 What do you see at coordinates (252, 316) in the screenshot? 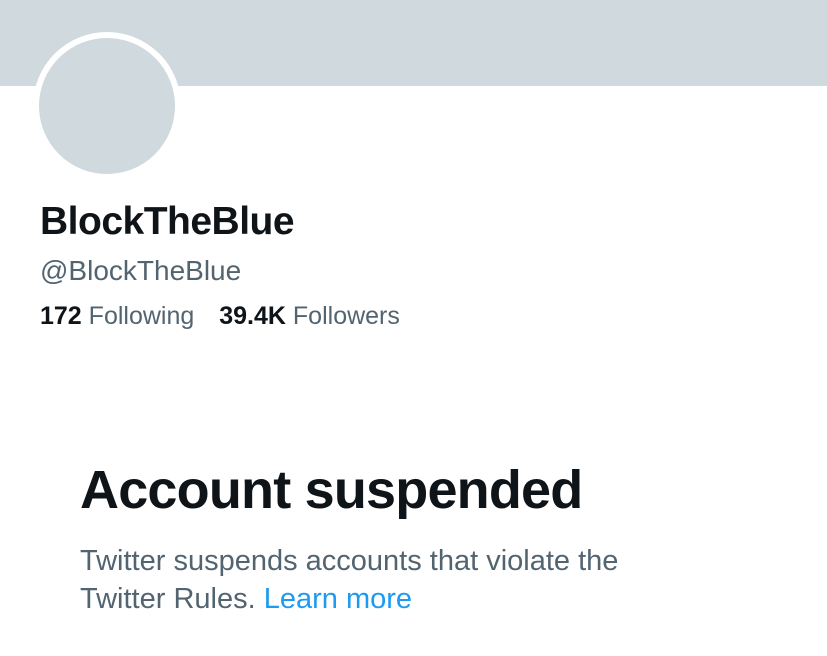
I see `followers-count: 39.4K` at bounding box center [252, 316].